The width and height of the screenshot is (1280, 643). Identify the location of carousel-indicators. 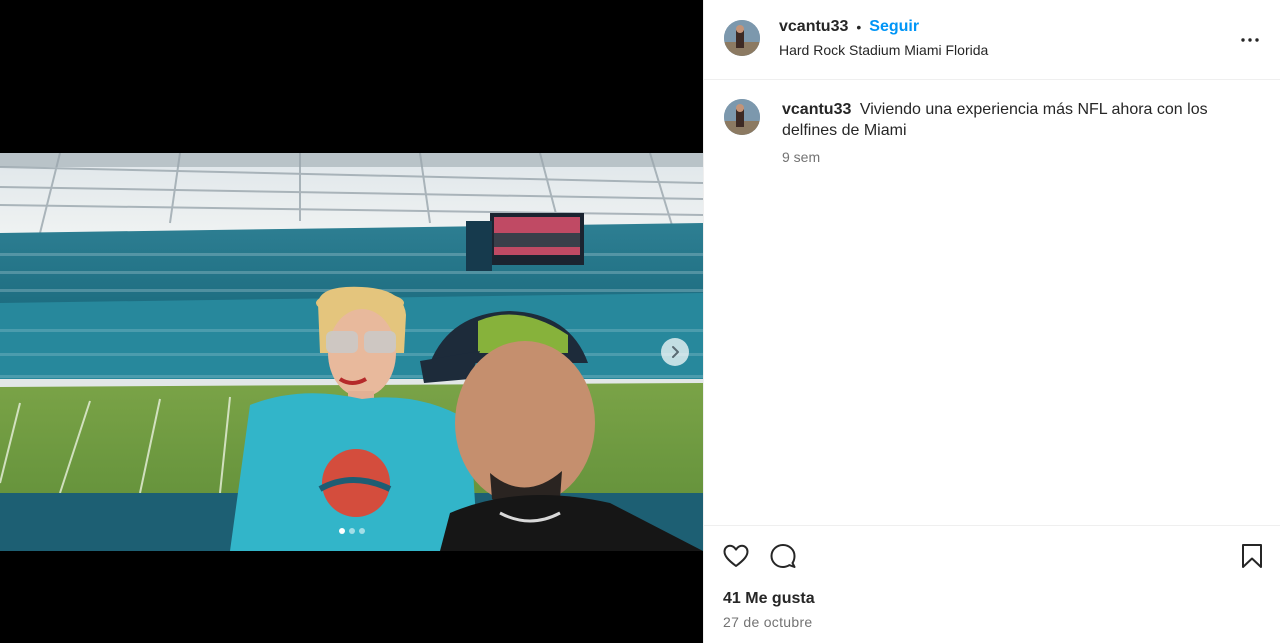
(351, 531).